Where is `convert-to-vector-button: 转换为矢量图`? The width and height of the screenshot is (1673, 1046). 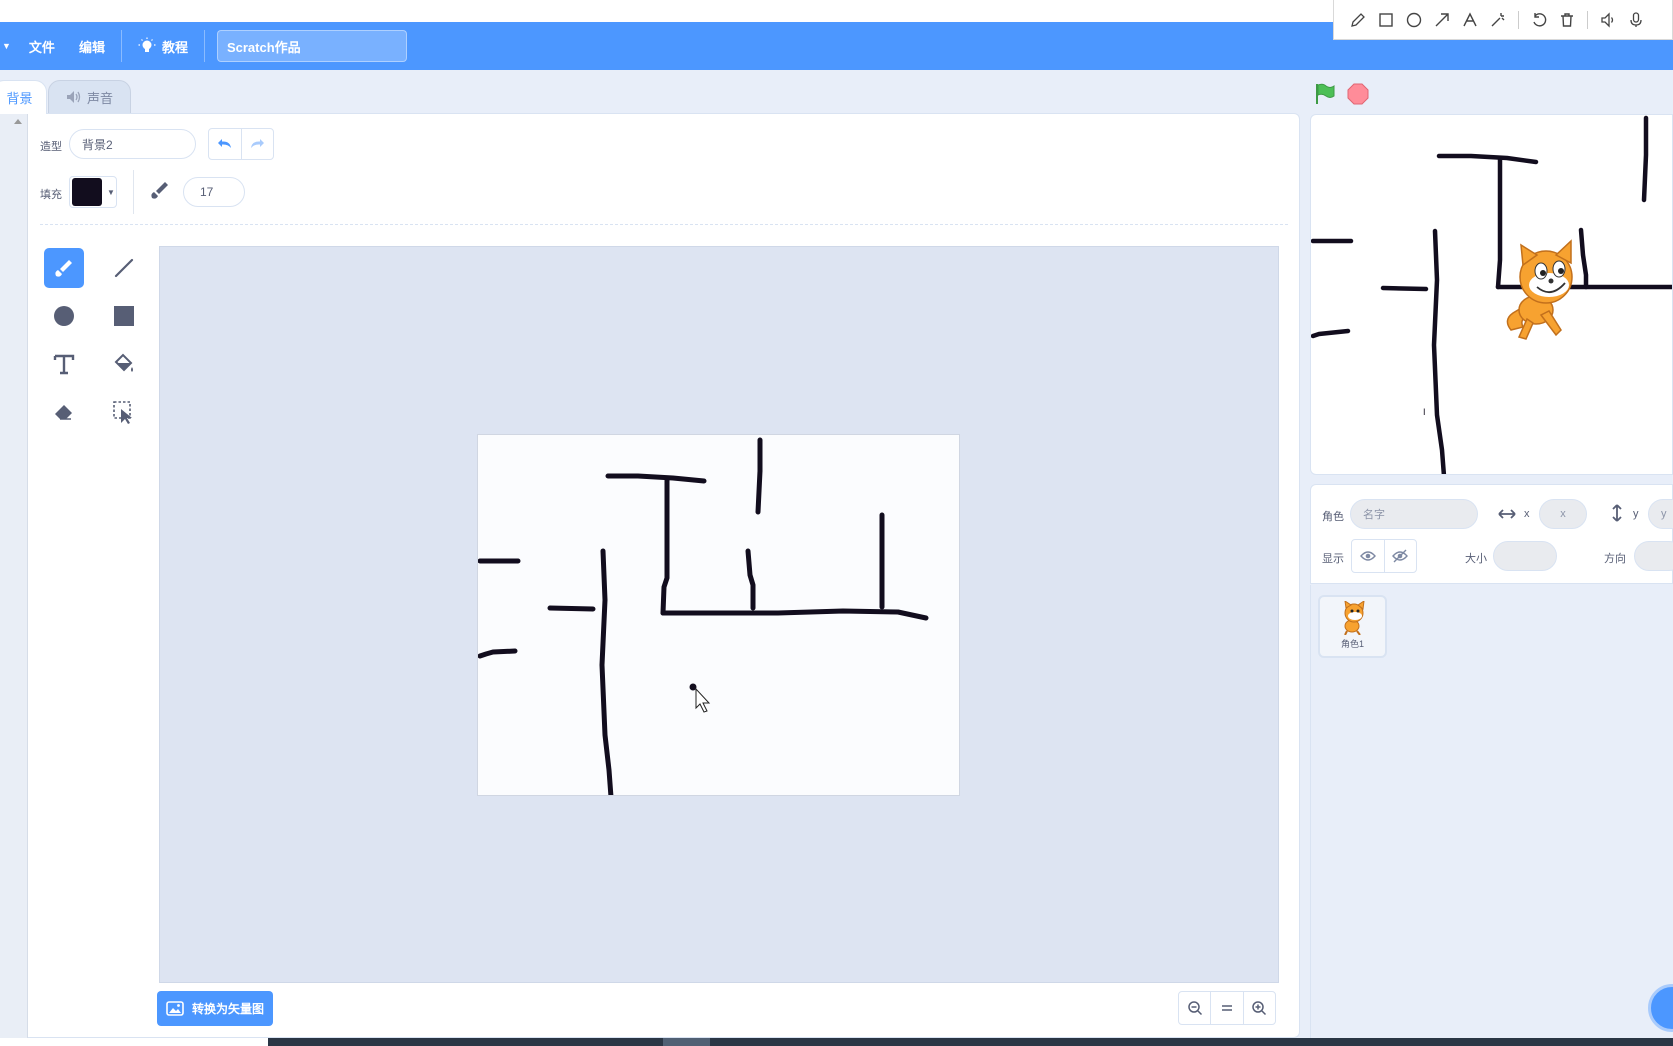 convert-to-vector-button: 转换为矢量图 is located at coordinates (215, 1008).